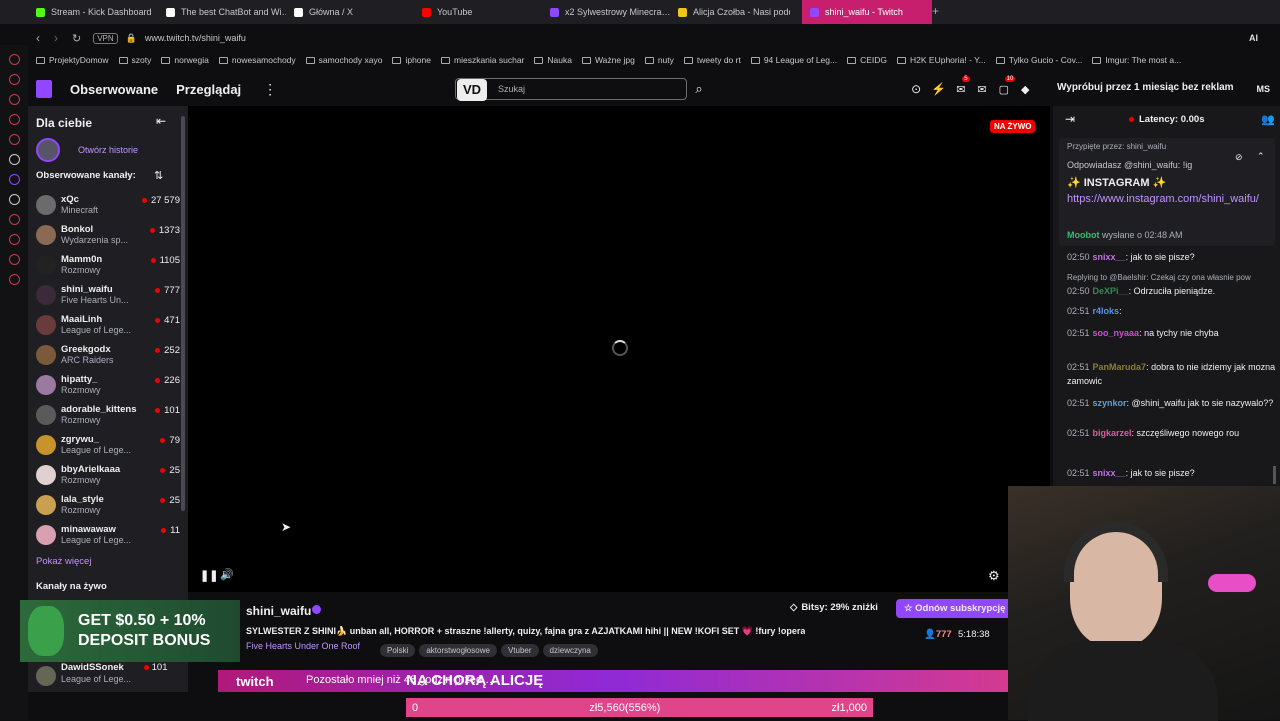 Image resolution: width=1280 pixels, height=721 pixels. I want to click on stories-avatar, so click(48, 150).